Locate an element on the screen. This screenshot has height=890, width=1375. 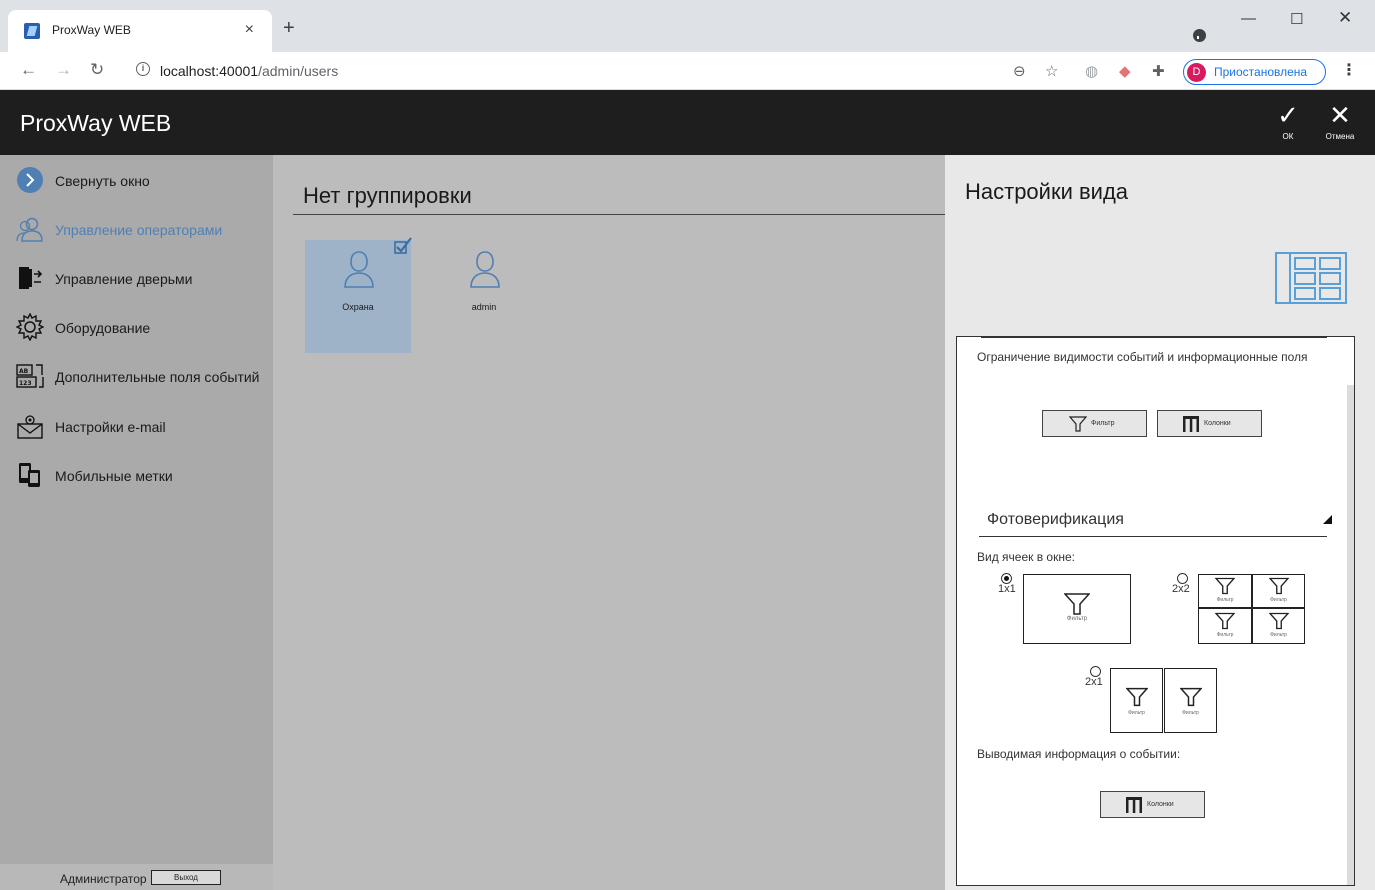
sidebar-item-label: Управление дверьми is located at coordinates (124, 279).